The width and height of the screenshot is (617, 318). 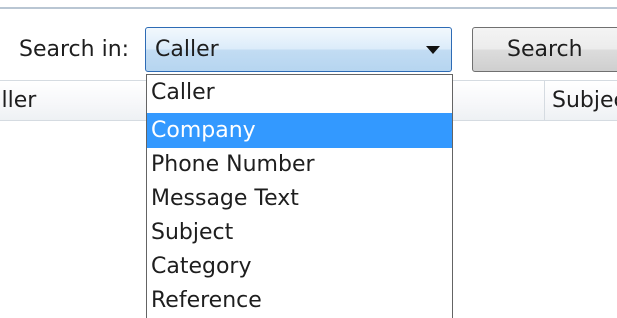 What do you see at coordinates (18, 101) in the screenshot?
I see `column-header-caller: aller` at bounding box center [18, 101].